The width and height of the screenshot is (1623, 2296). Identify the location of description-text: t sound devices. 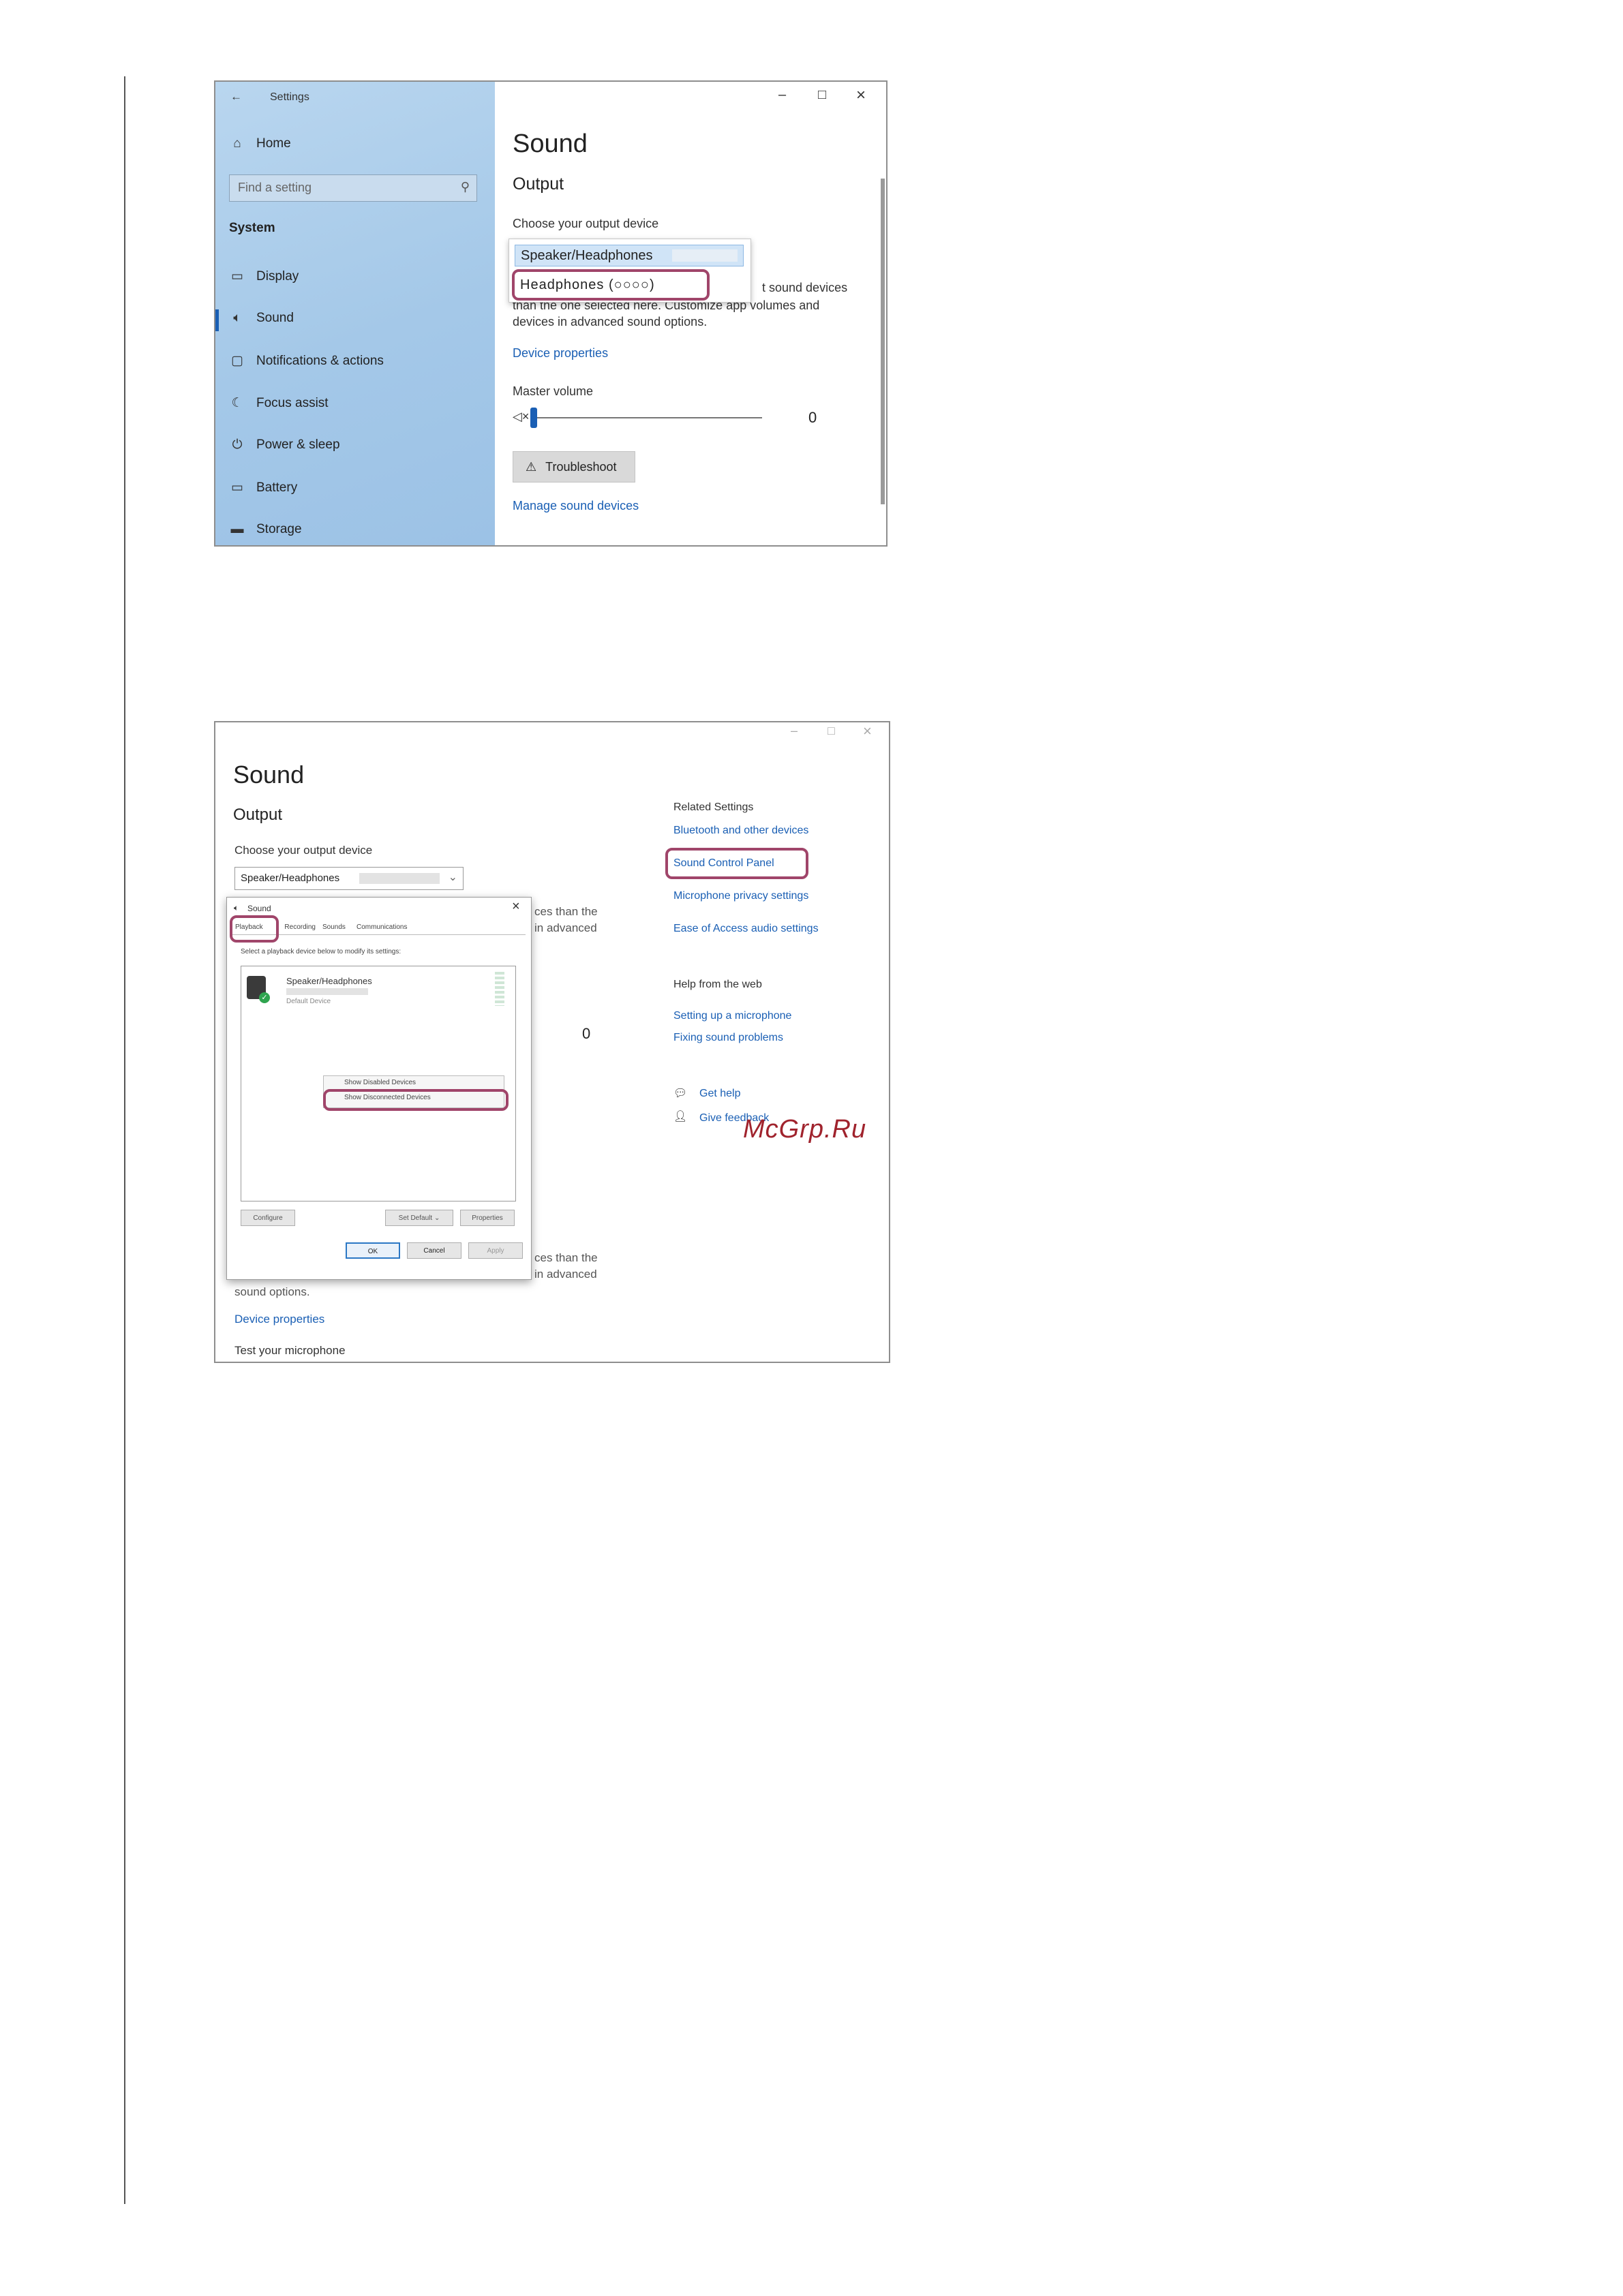
(805, 288).